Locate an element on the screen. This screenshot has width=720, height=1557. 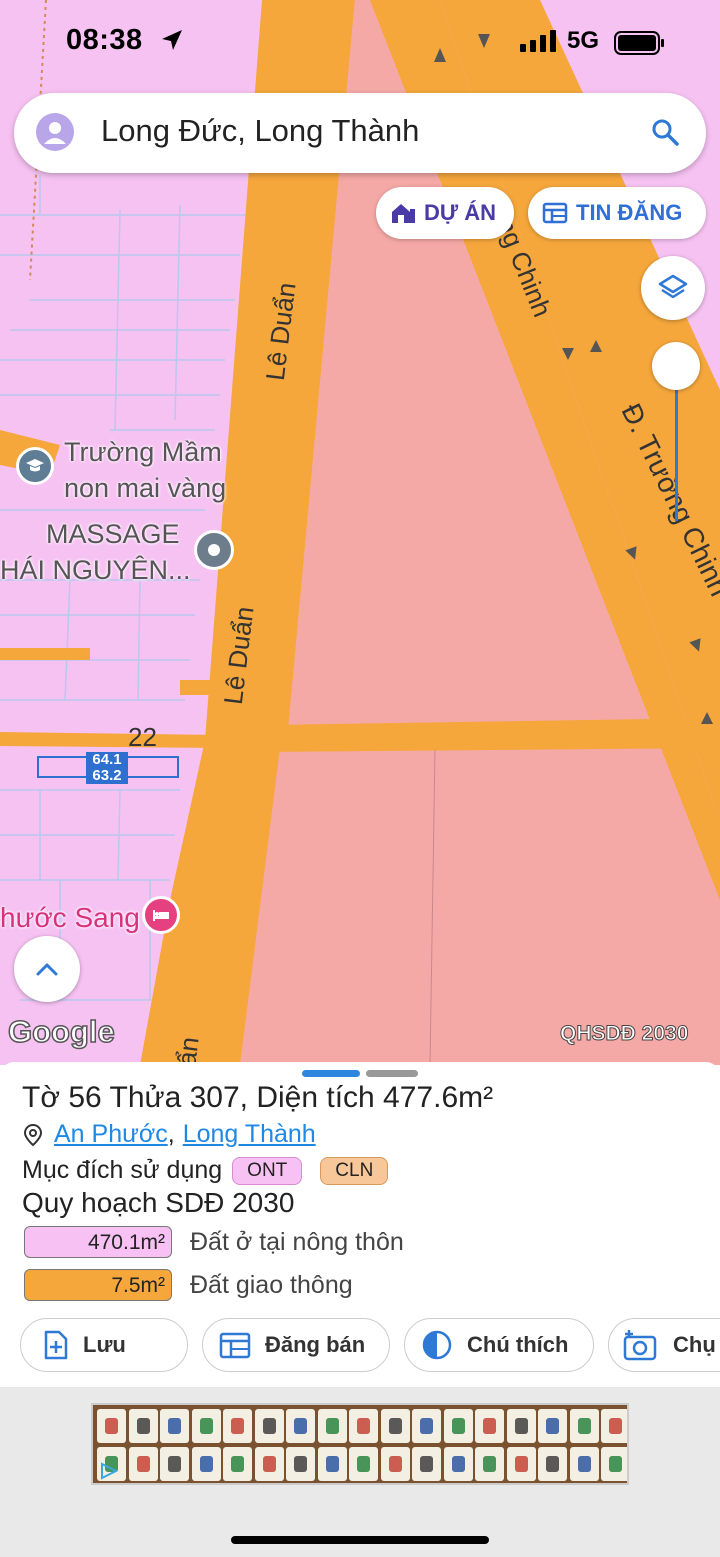
parcel-measurement: 64.1 63.2 is located at coordinates (107, 768).